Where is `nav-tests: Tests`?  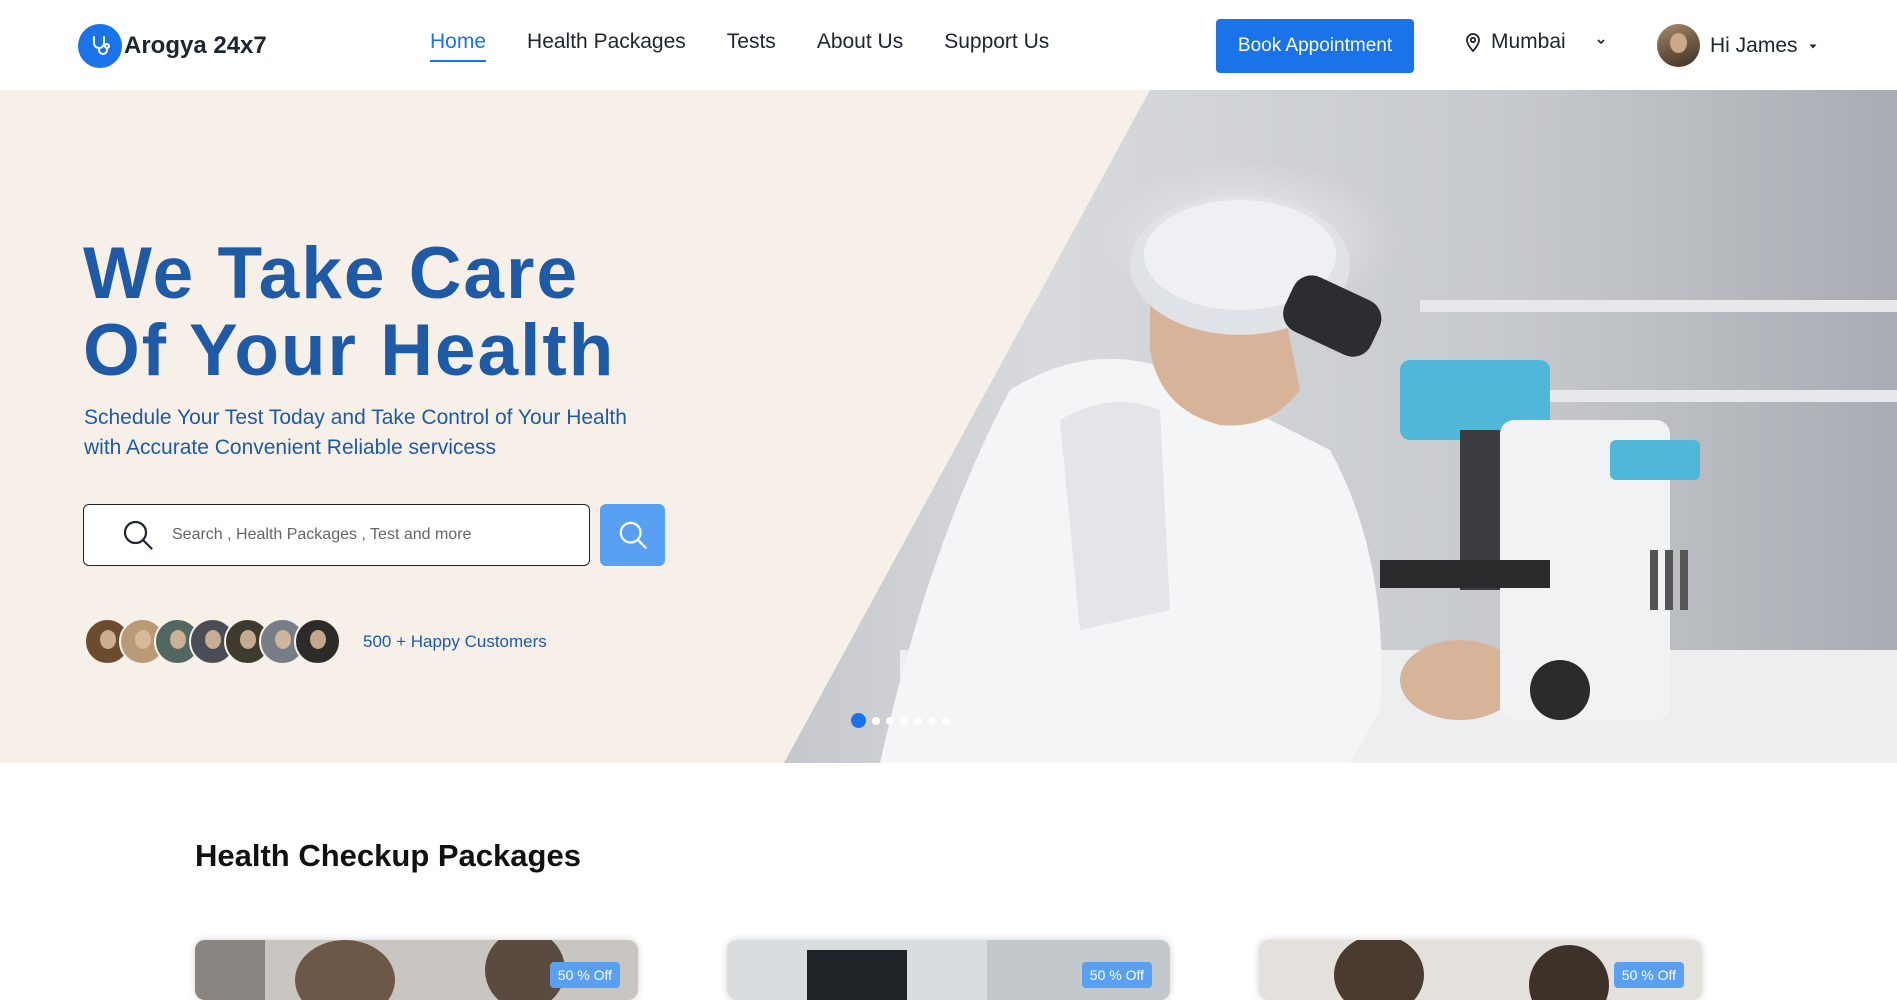 nav-tests: Tests is located at coordinates (751, 46).